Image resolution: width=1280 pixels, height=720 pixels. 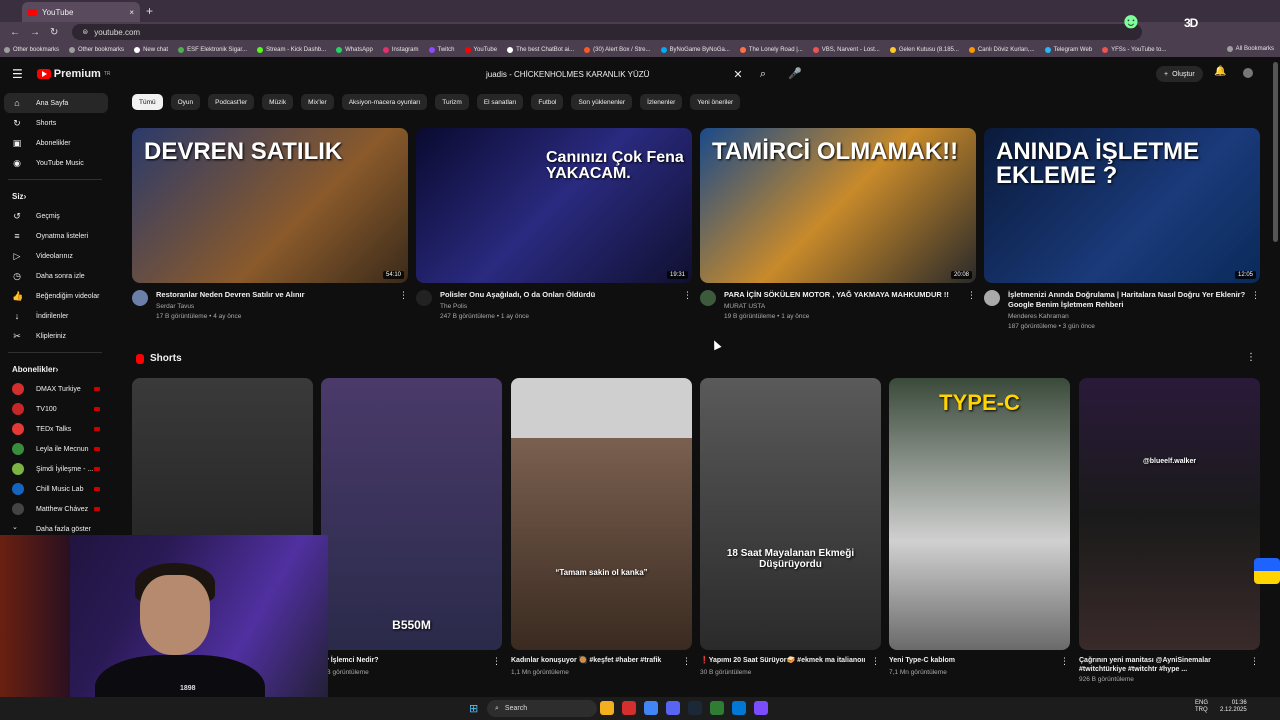 I want to click on taskbar-search: ⌕ Search, so click(x=542, y=708).